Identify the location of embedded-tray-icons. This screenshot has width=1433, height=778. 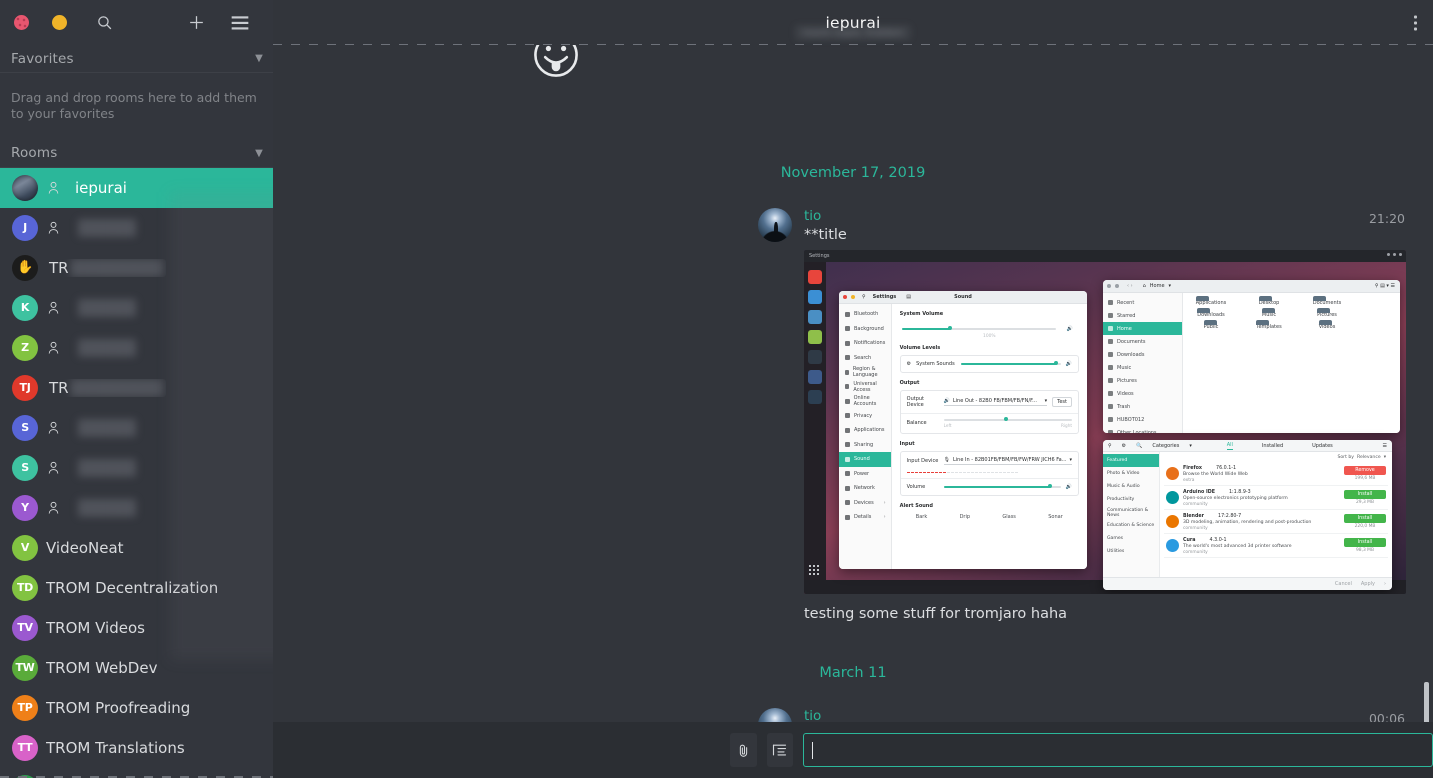
(1394, 254).